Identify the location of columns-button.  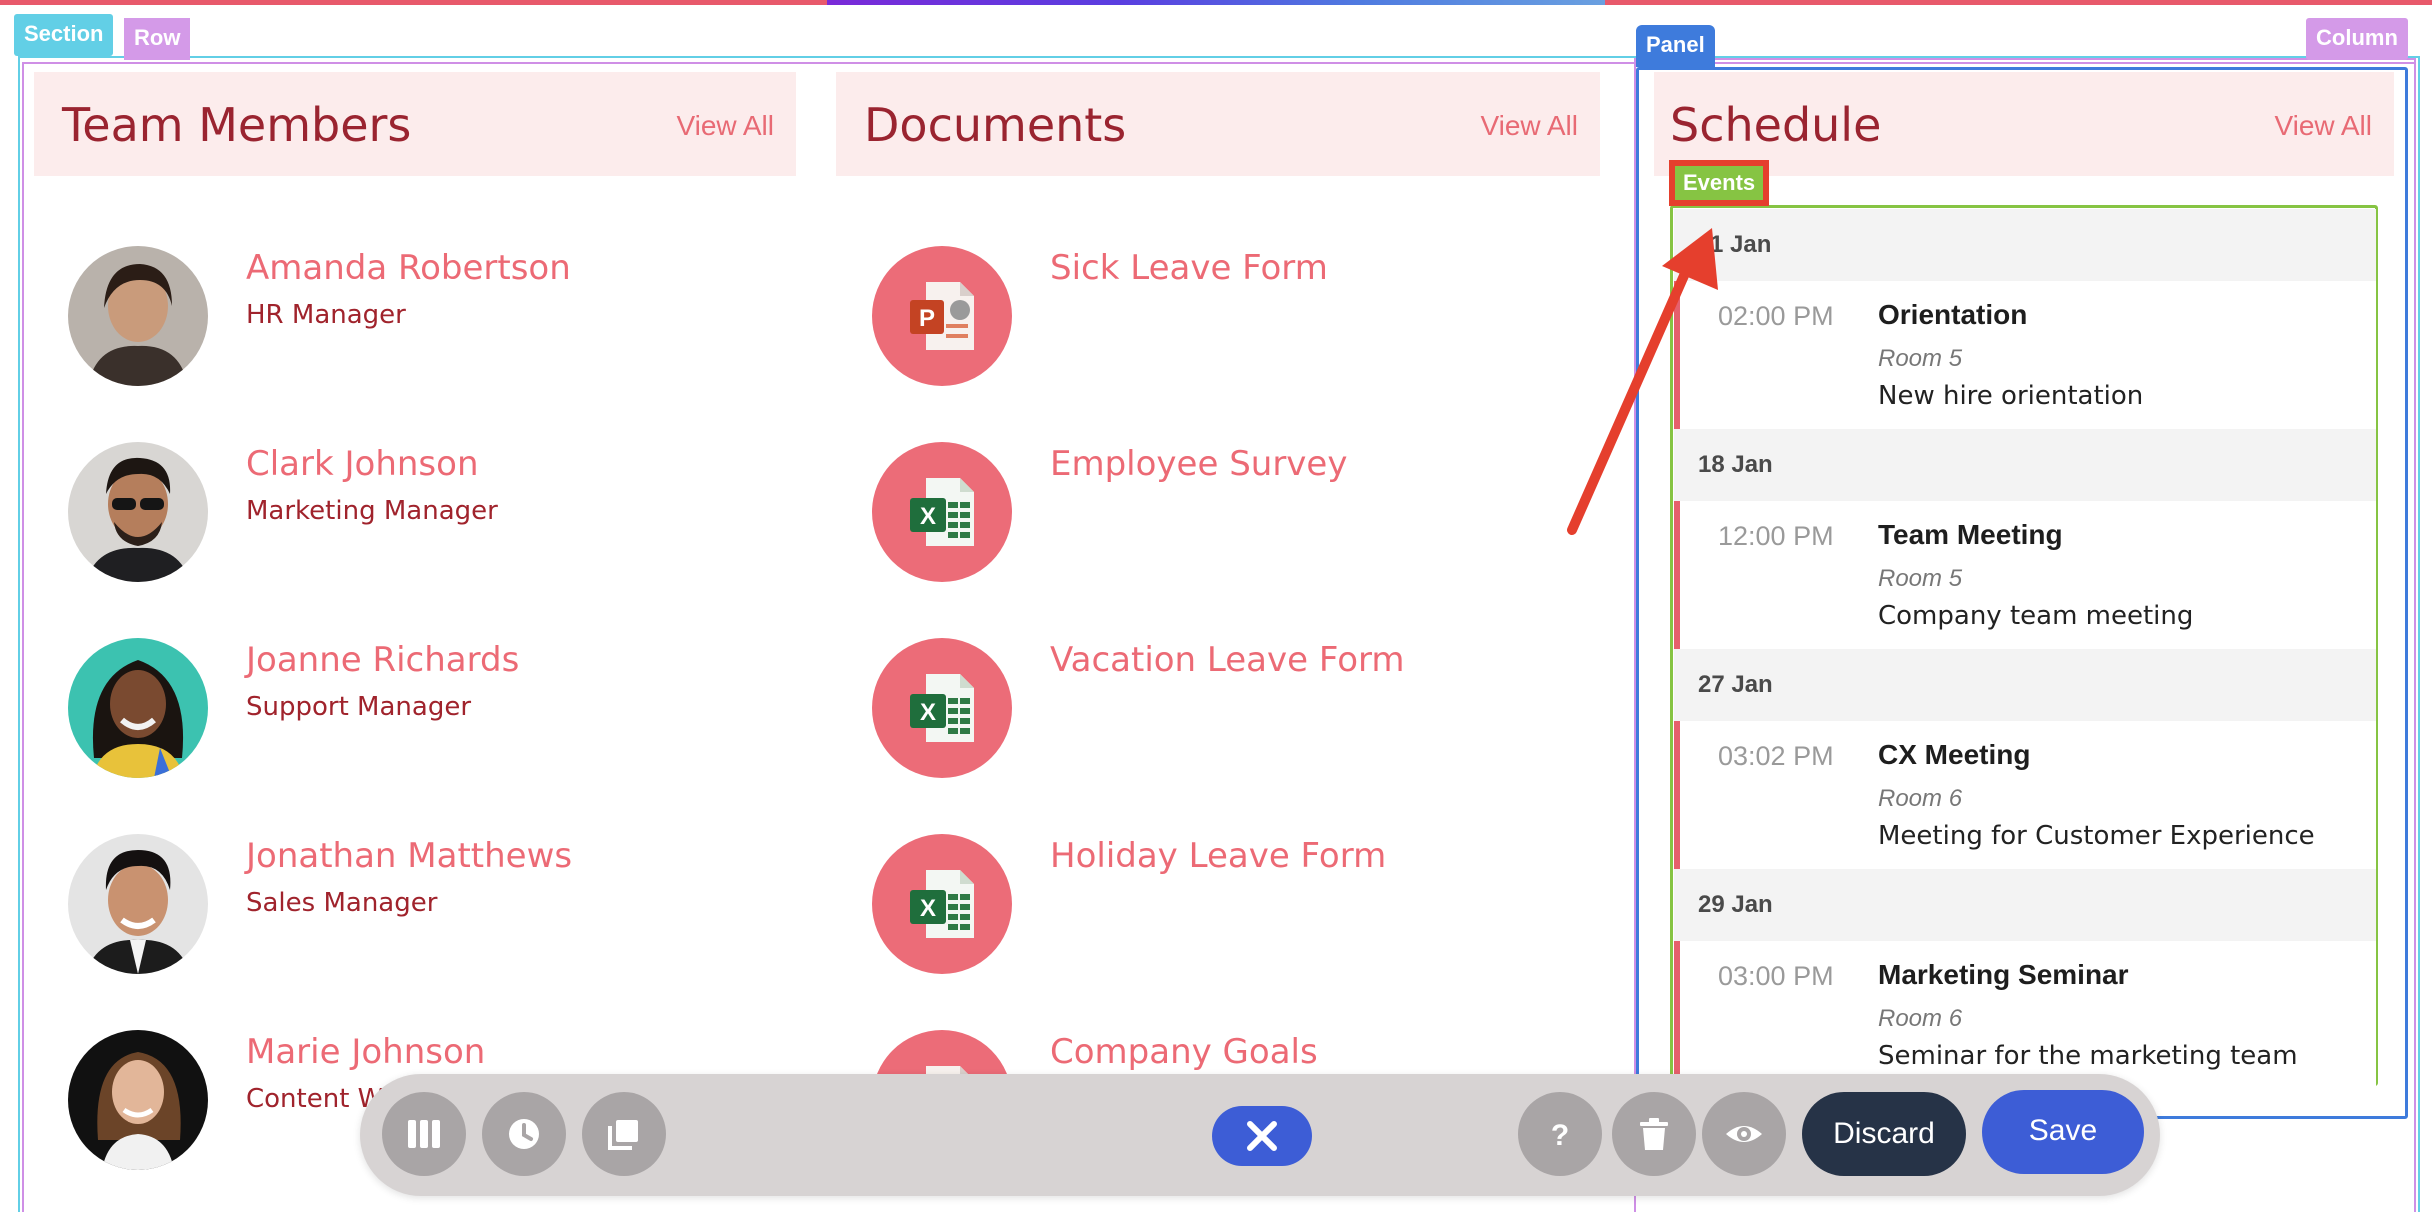
(424, 1134).